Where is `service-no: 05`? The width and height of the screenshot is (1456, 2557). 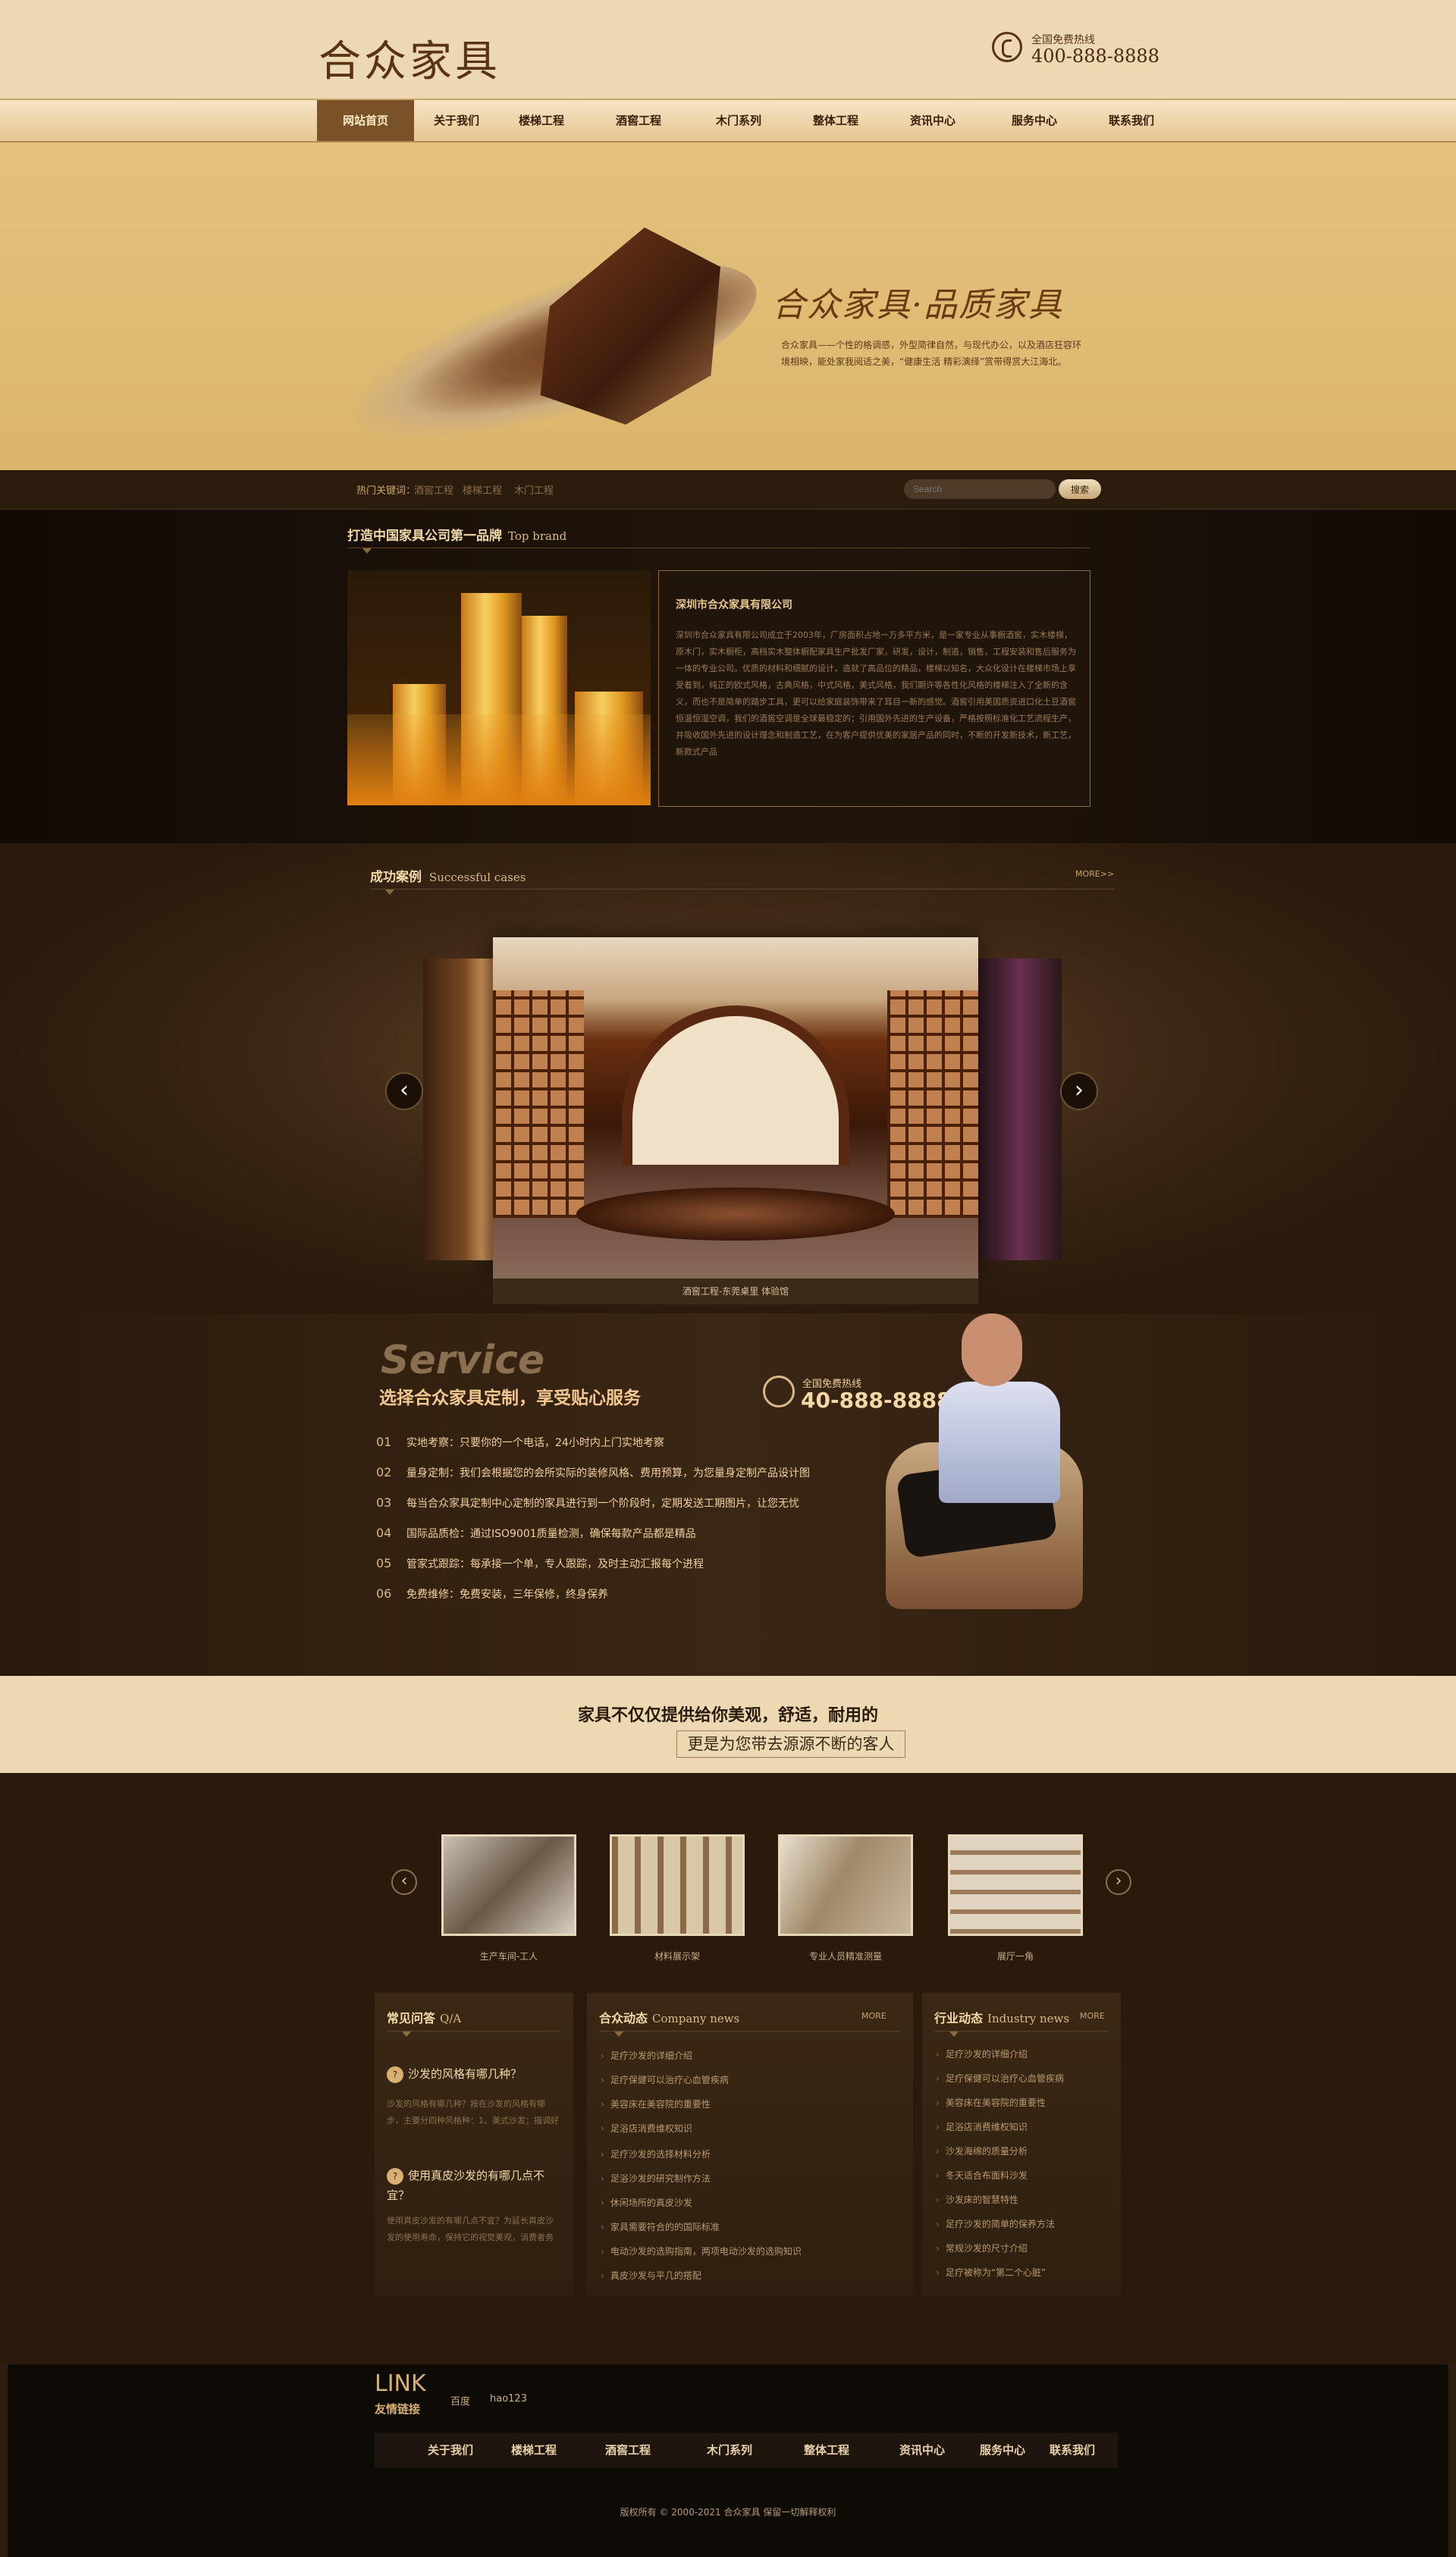 service-no: 05 is located at coordinates (384, 1563).